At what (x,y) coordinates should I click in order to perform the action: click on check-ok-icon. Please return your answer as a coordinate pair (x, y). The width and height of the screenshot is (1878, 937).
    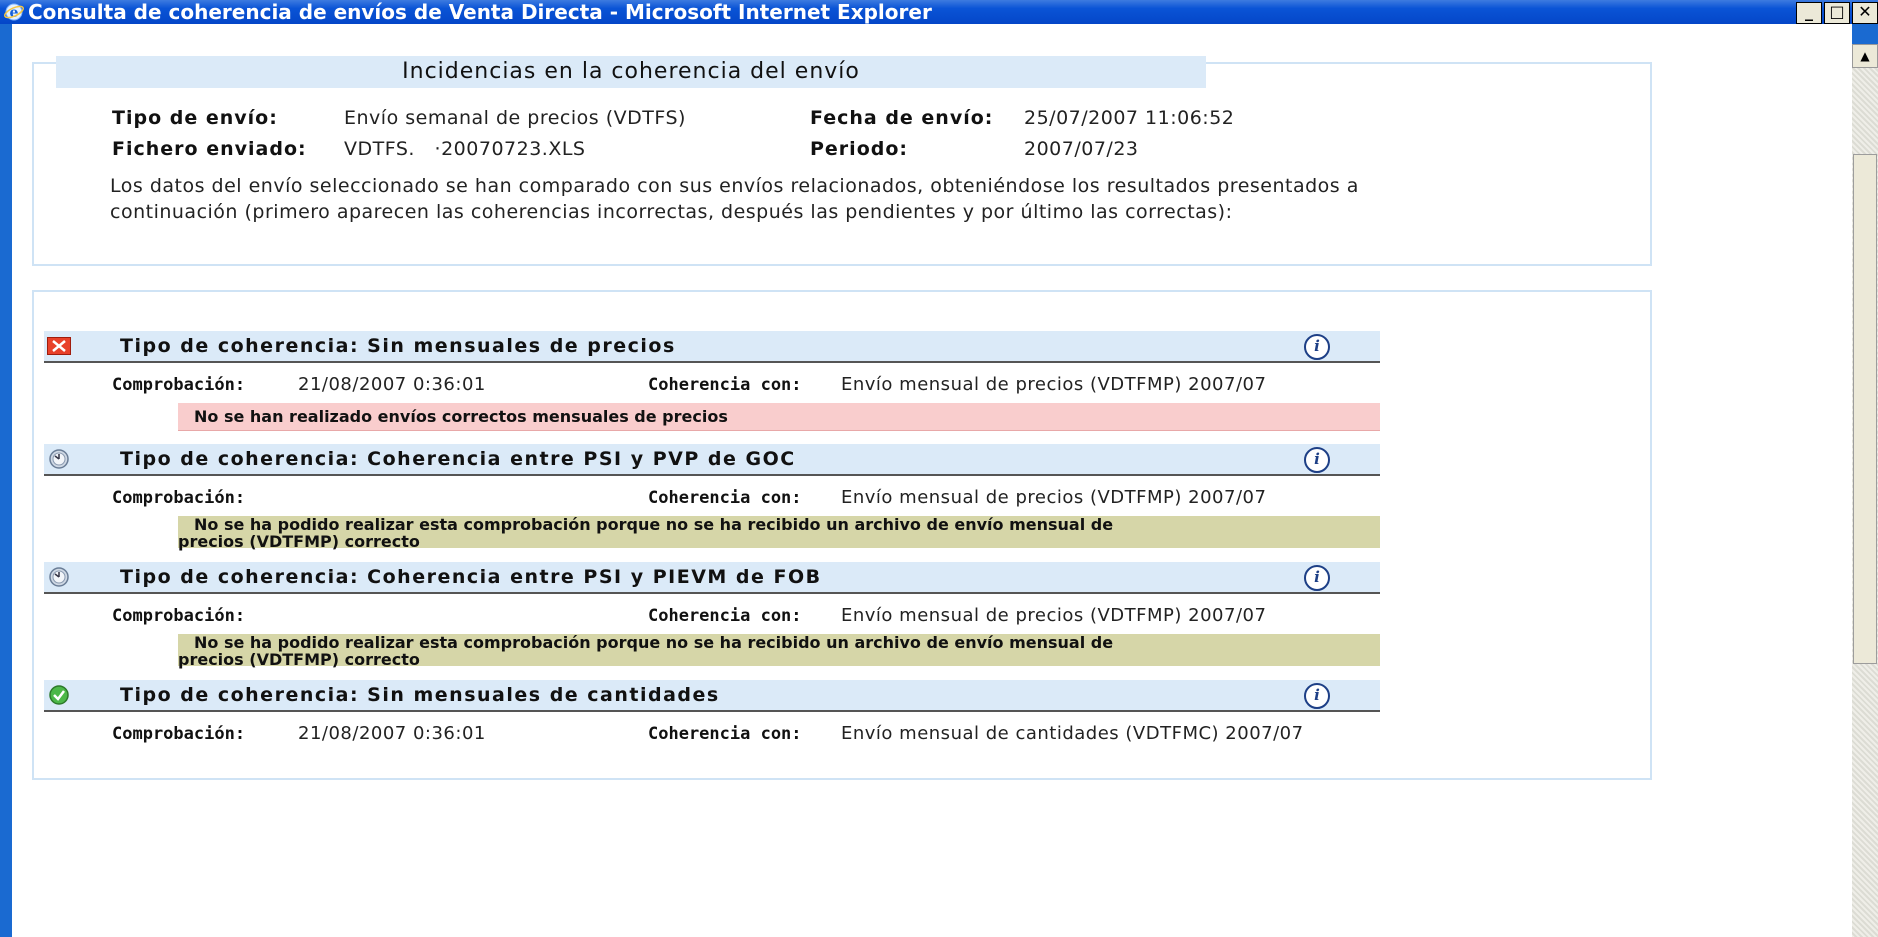
    Looking at the image, I should click on (59, 695).